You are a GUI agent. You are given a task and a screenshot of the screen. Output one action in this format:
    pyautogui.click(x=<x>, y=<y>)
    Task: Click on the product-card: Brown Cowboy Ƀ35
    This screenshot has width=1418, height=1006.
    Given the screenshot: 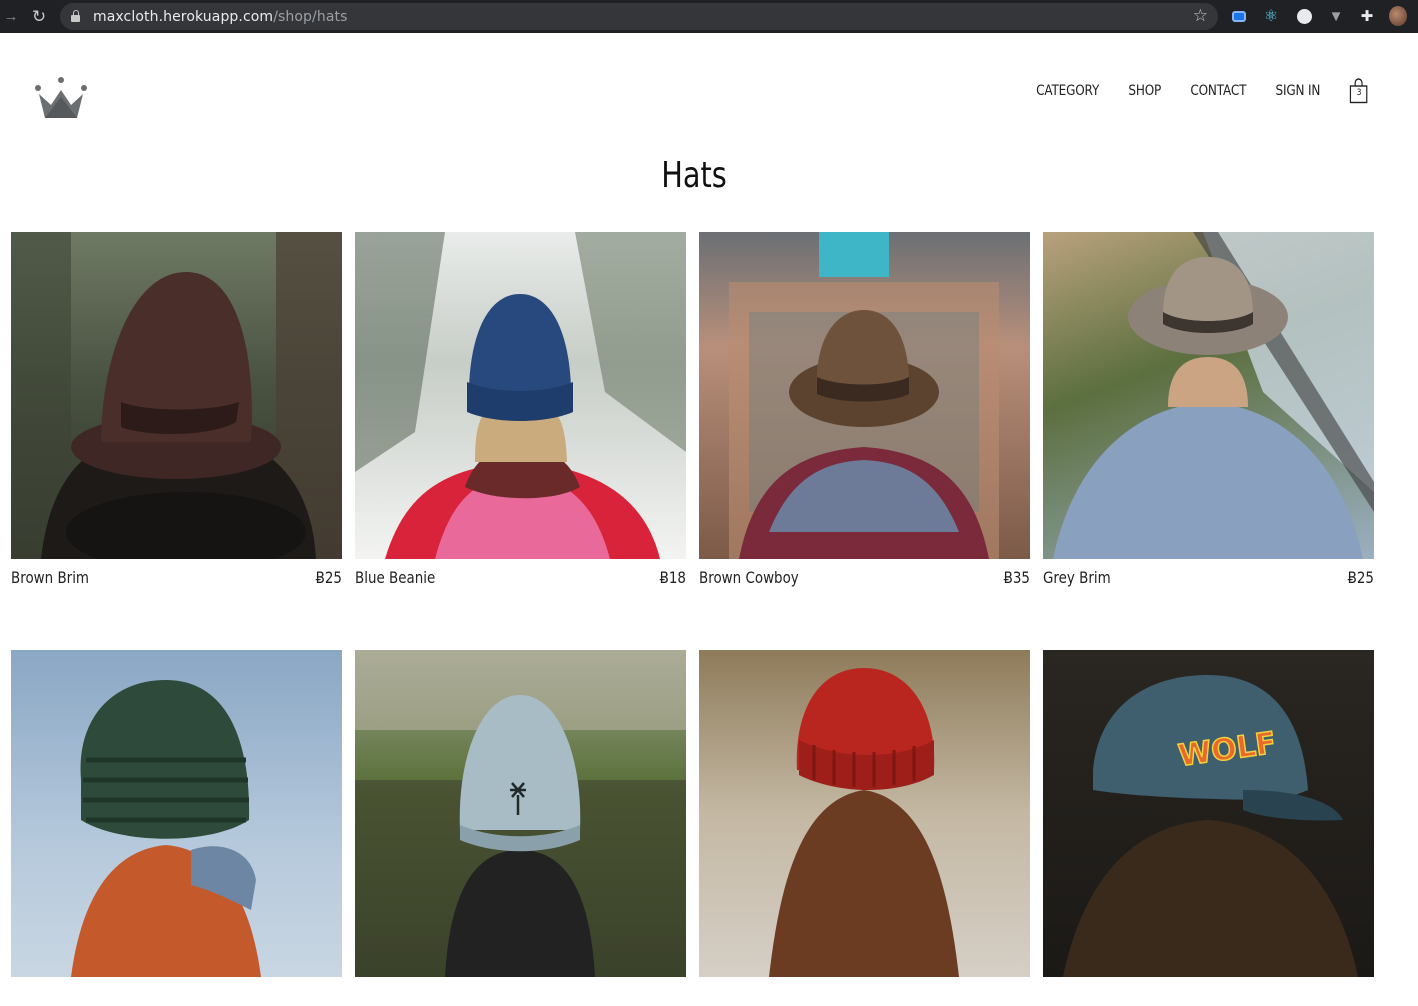 What is the action you would take?
    pyautogui.click(x=864, y=410)
    